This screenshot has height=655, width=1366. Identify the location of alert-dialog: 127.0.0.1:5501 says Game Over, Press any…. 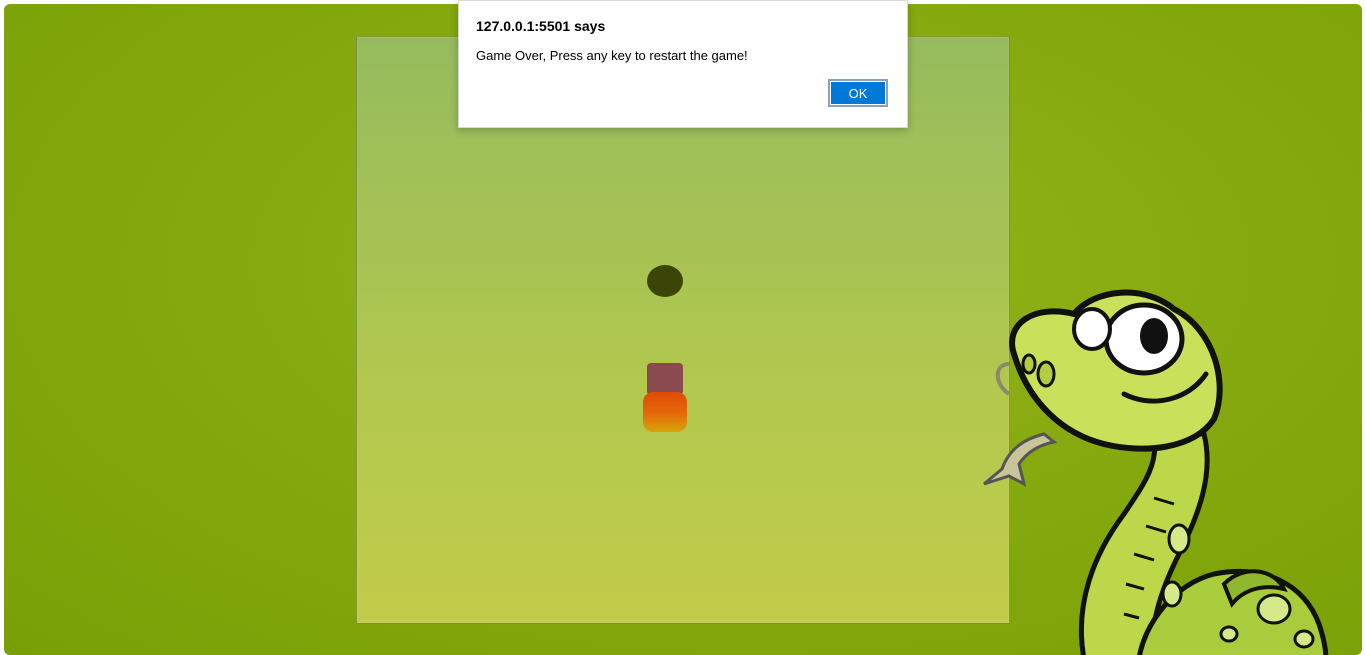
(683, 64).